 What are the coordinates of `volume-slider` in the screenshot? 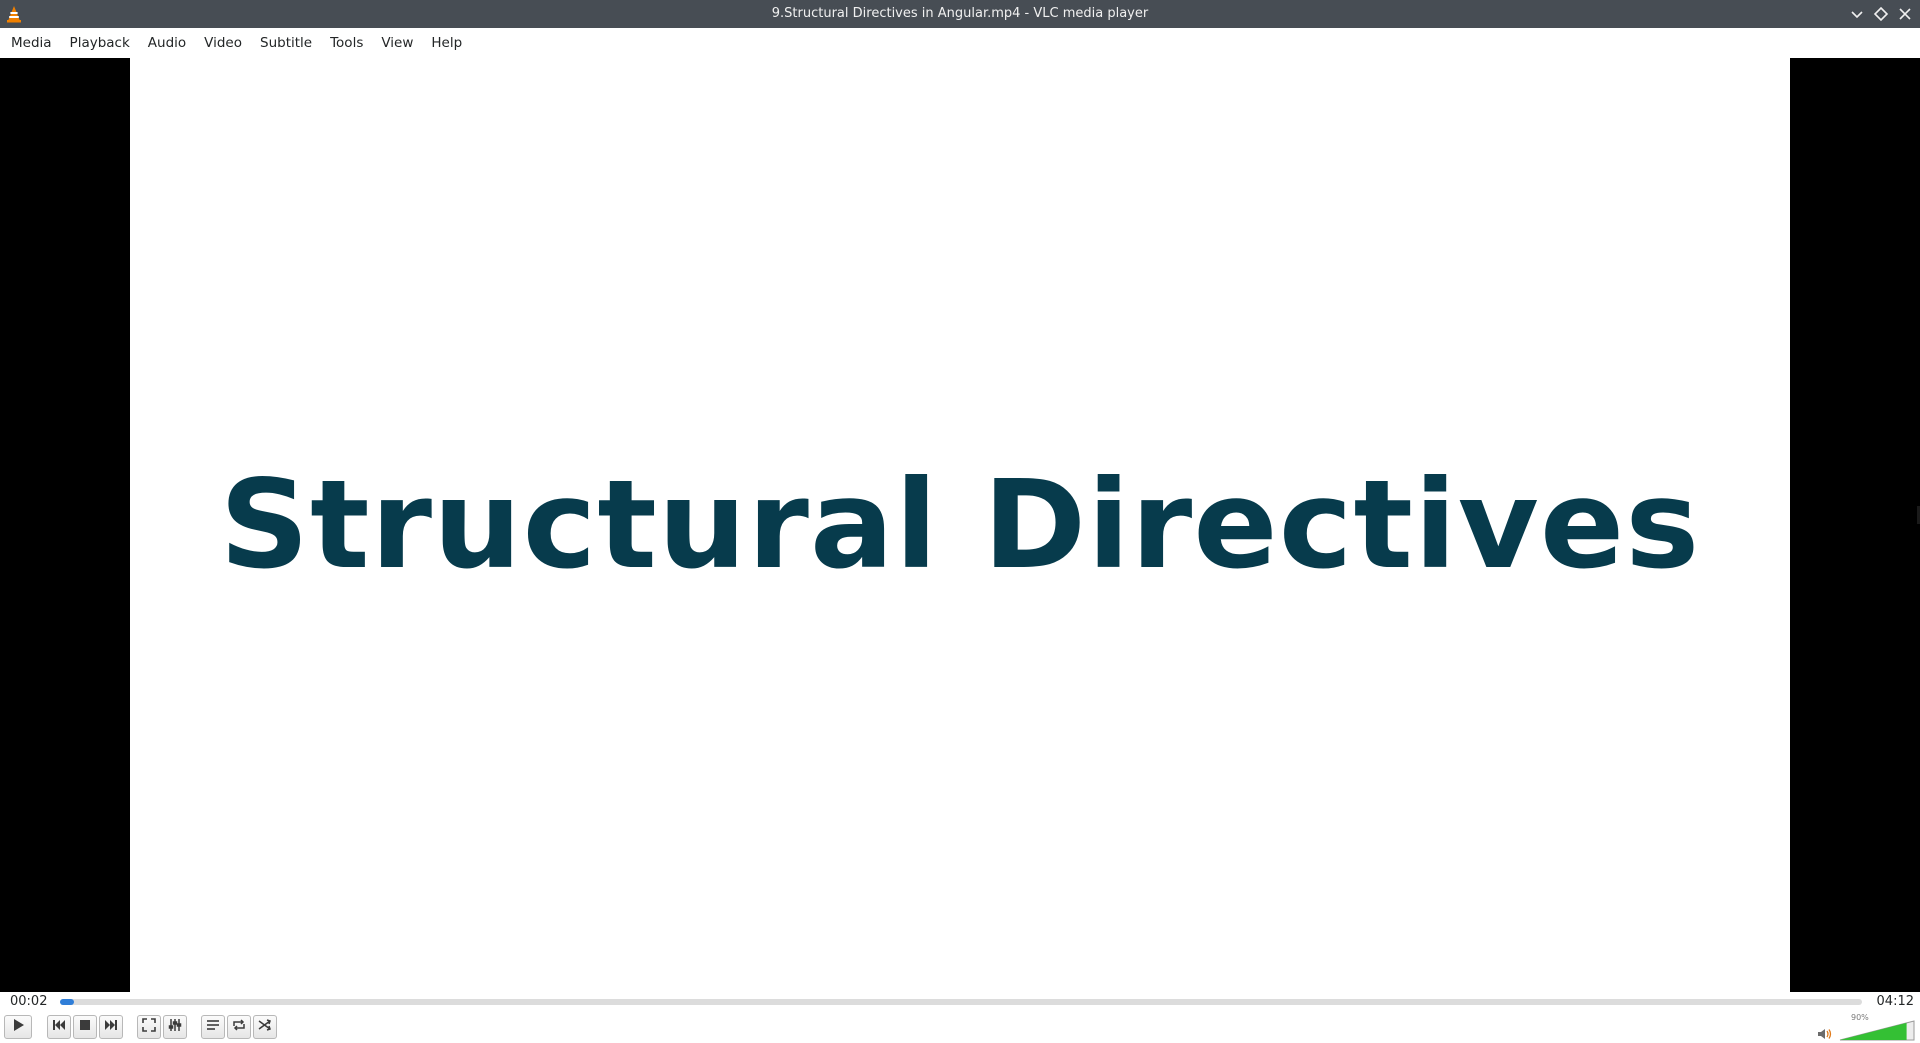 It's located at (1877, 1030).